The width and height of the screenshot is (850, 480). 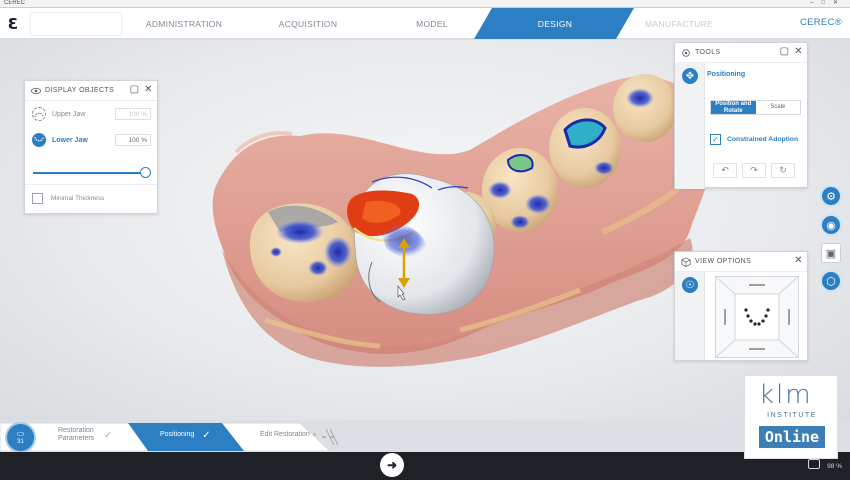 I want to click on lower-jaw-label: Lower Jaw, so click(x=70, y=140).